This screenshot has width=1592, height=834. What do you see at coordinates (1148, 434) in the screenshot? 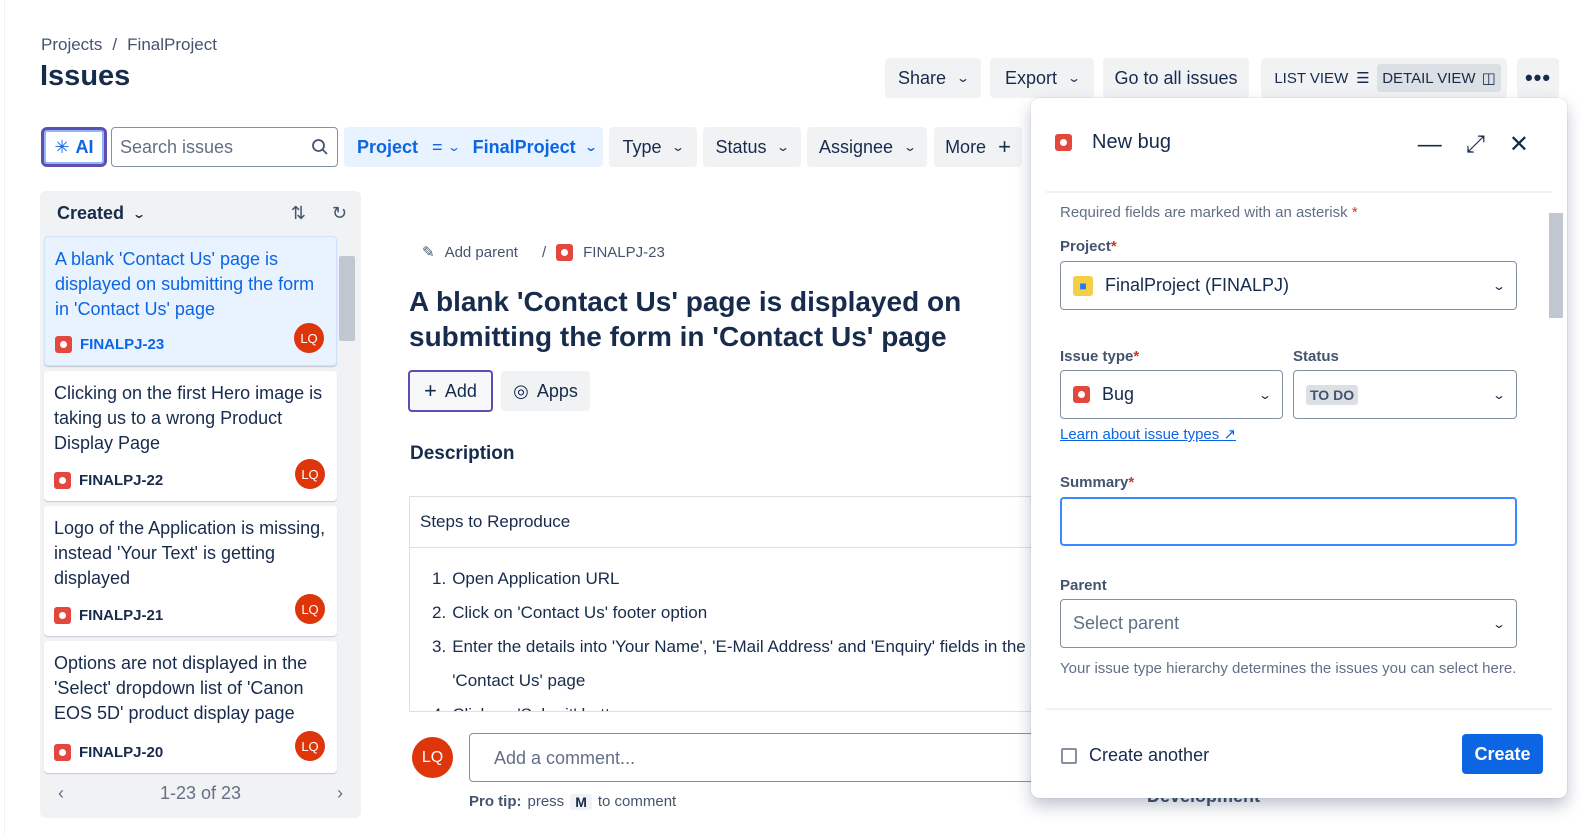
I see `learn-issue-types-link: Learn about issue types ↗` at bounding box center [1148, 434].